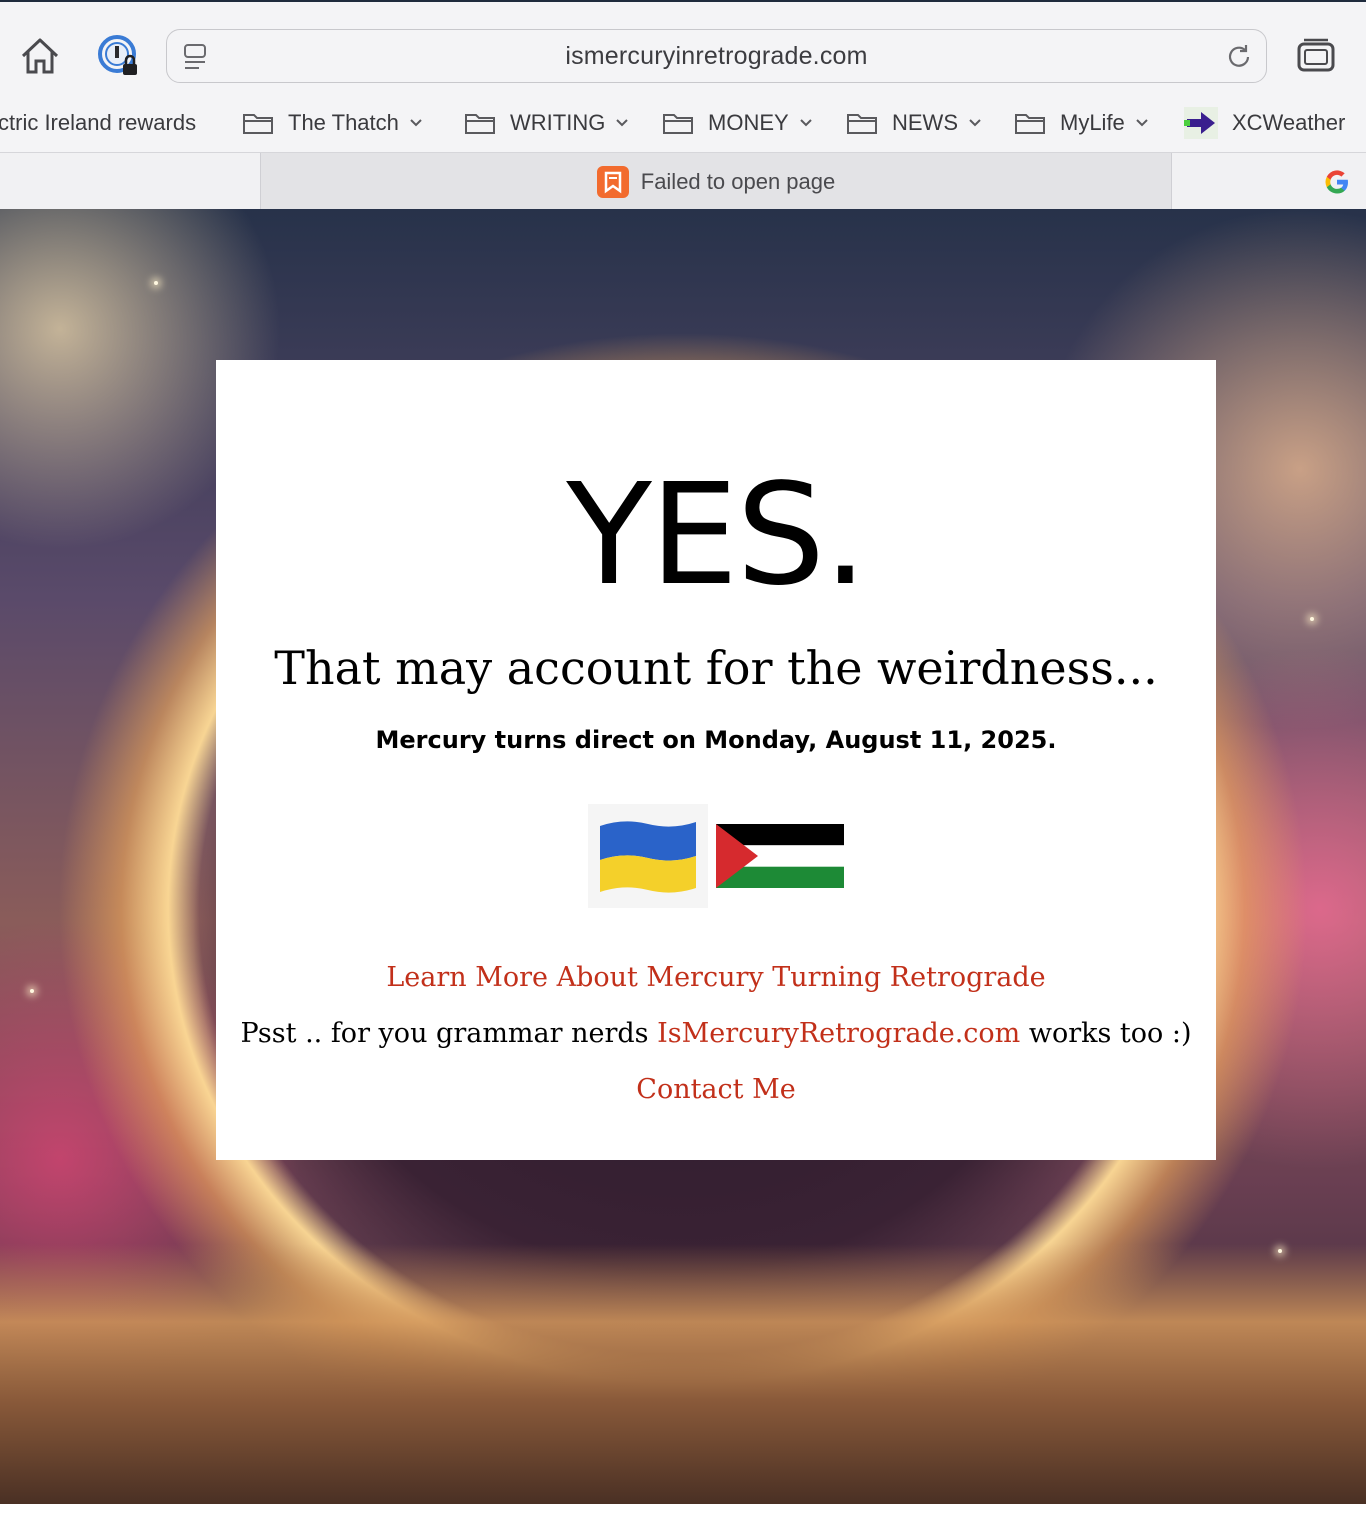 This screenshot has height=1522, width=1366. Describe the element at coordinates (1289, 122) in the screenshot. I see `bookmark-label: XCWeather` at that location.